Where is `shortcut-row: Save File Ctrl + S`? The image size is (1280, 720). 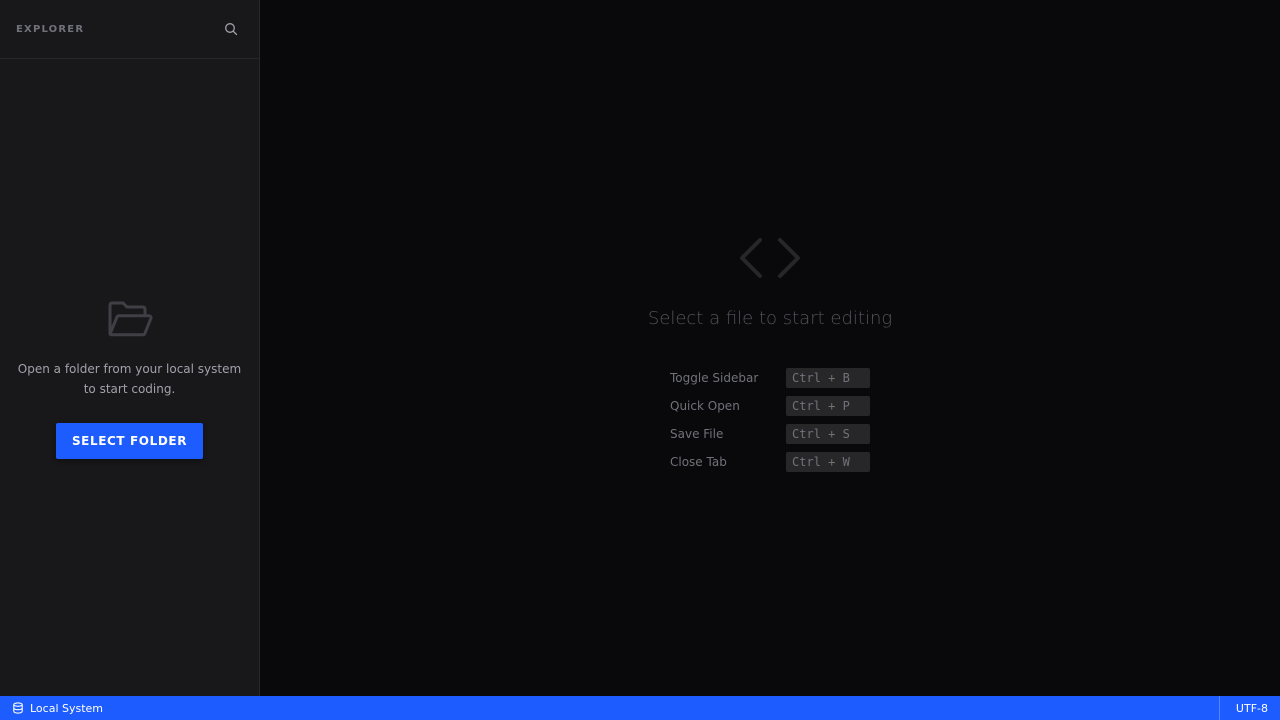 shortcut-row: Save File Ctrl + S is located at coordinates (775, 434).